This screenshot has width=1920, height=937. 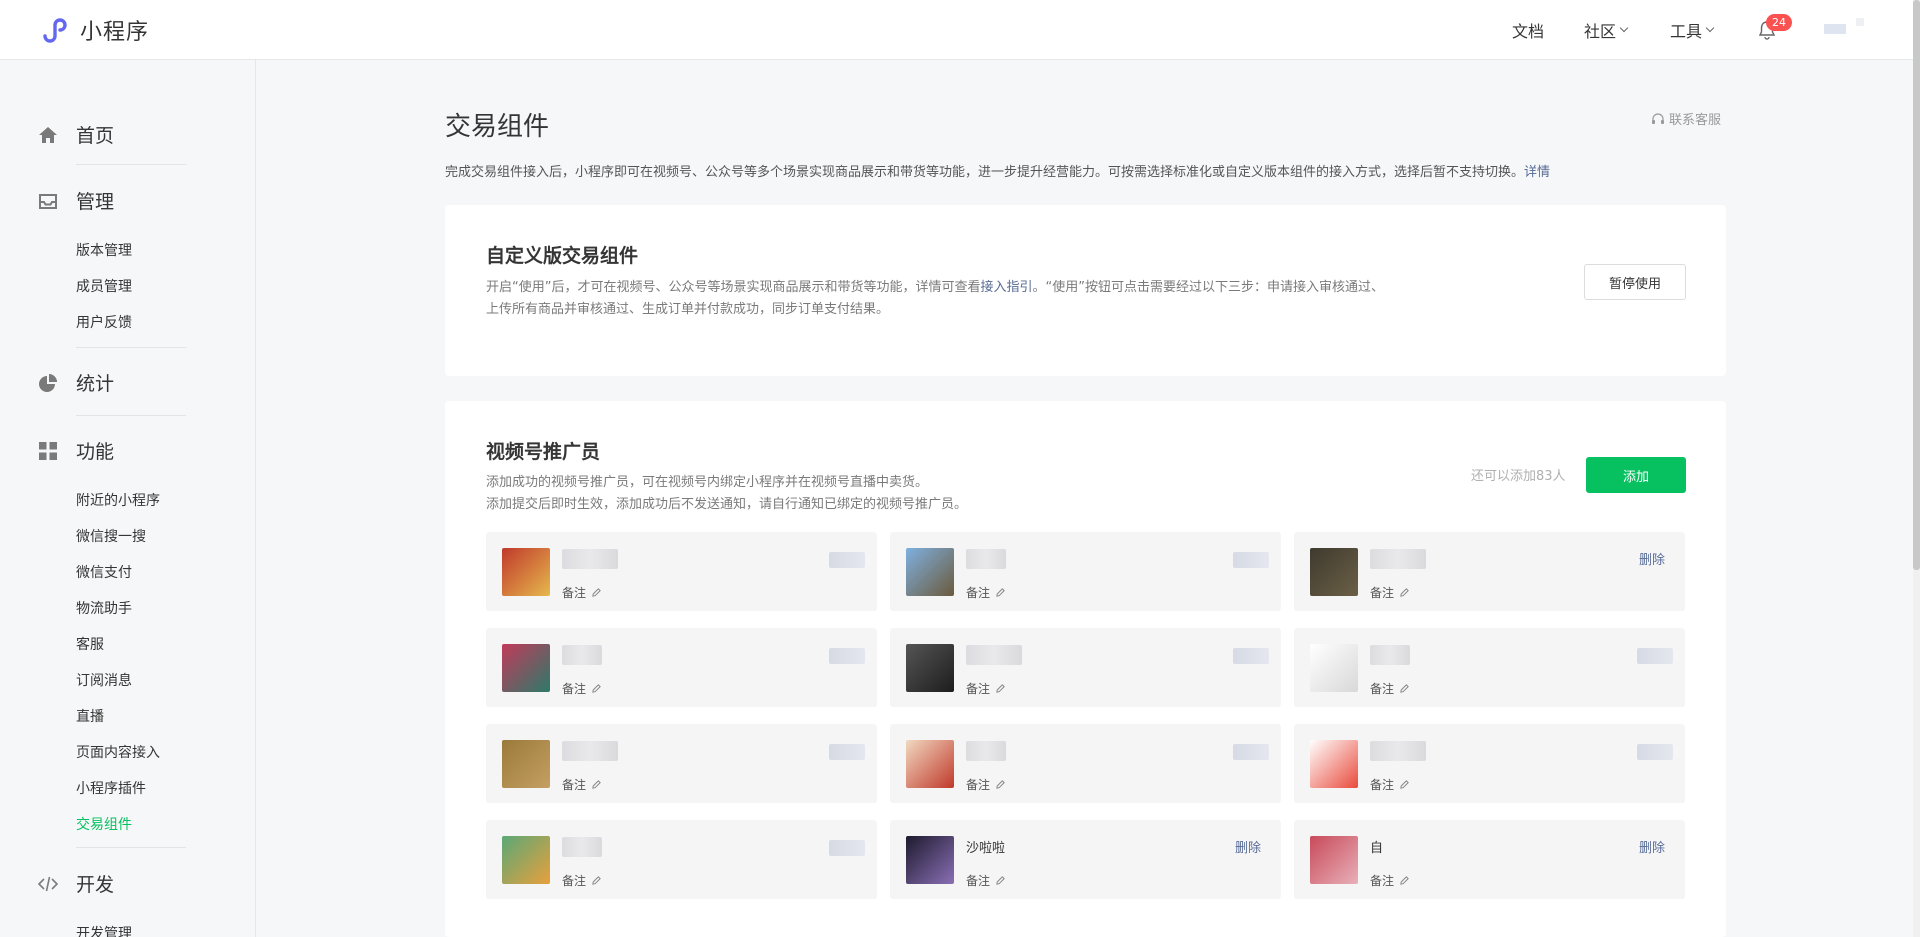 What do you see at coordinates (1845, 29) in the screenshot?
I see `user-avatar` at bounding box center [1845, 29].